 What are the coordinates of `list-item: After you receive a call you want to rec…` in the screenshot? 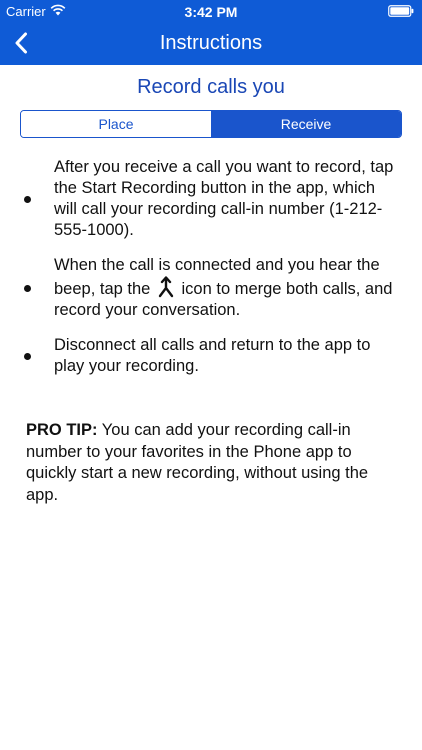 It's located at (211, 199).